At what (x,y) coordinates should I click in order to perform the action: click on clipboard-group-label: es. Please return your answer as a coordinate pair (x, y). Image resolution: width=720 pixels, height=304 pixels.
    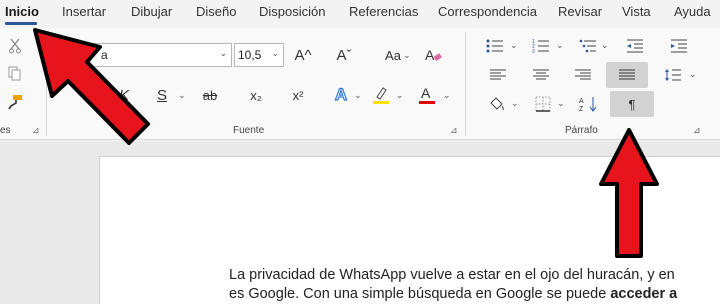
    Looking at the image, I should click on (5, 130).